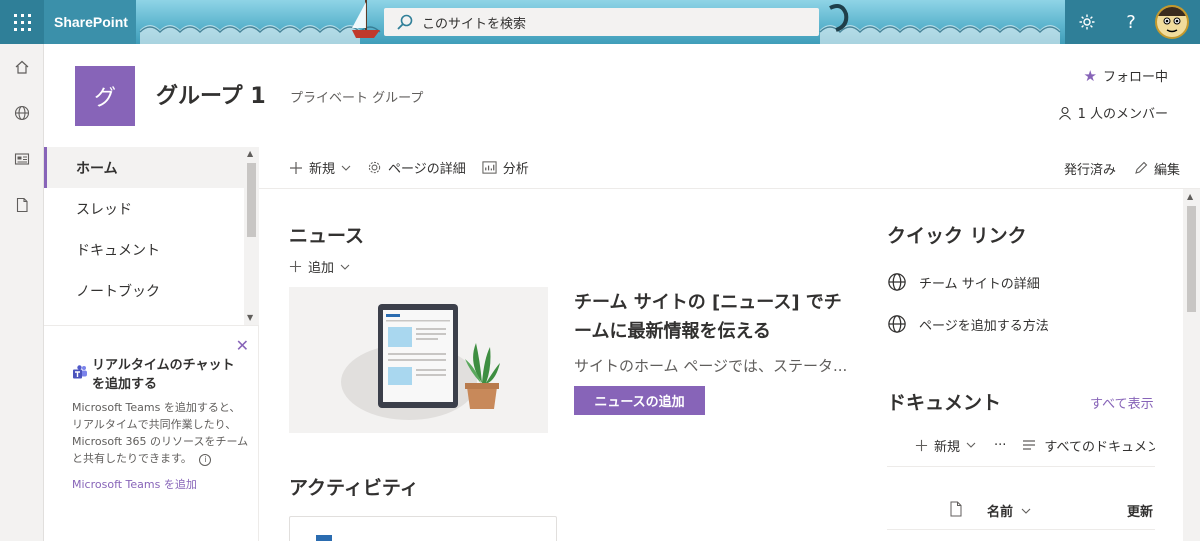 The image size is (1200, 541). Describe the element at coordinates (984, 326) in the screenshot. I see `quick-link-label: ページを追加する方法` at that location.